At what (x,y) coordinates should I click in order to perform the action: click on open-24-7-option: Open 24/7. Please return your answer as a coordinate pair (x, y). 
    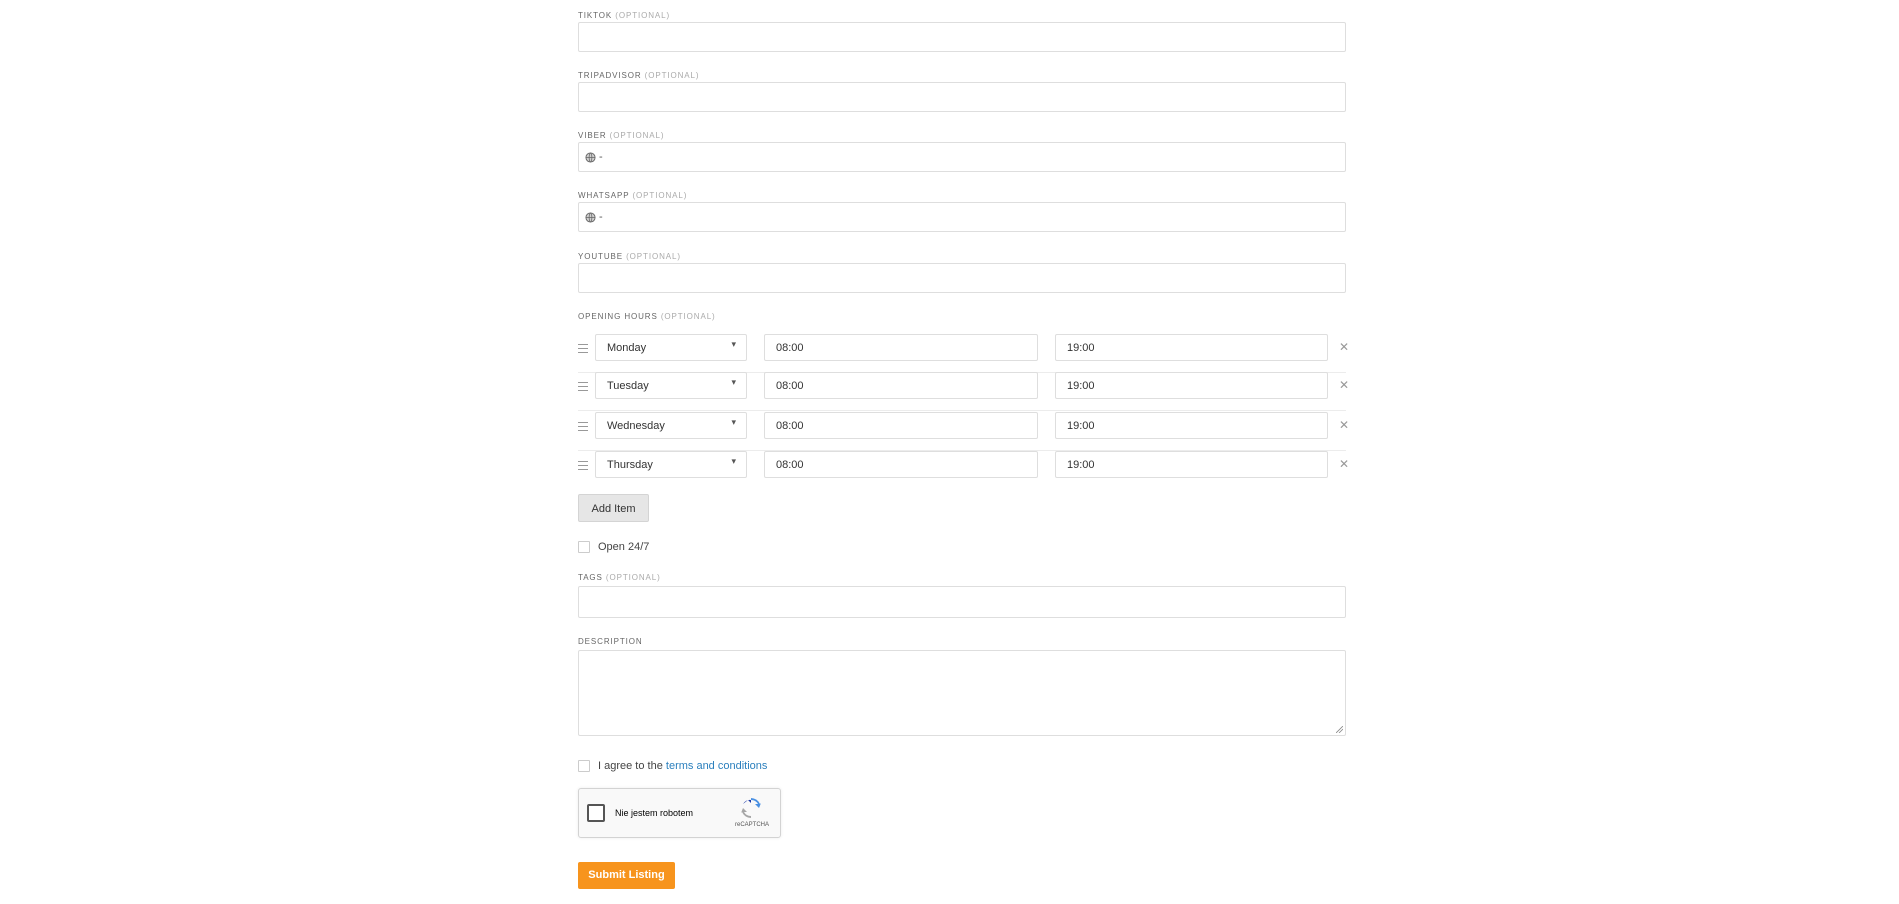
    Looking at the image, I should click on (613, 547).